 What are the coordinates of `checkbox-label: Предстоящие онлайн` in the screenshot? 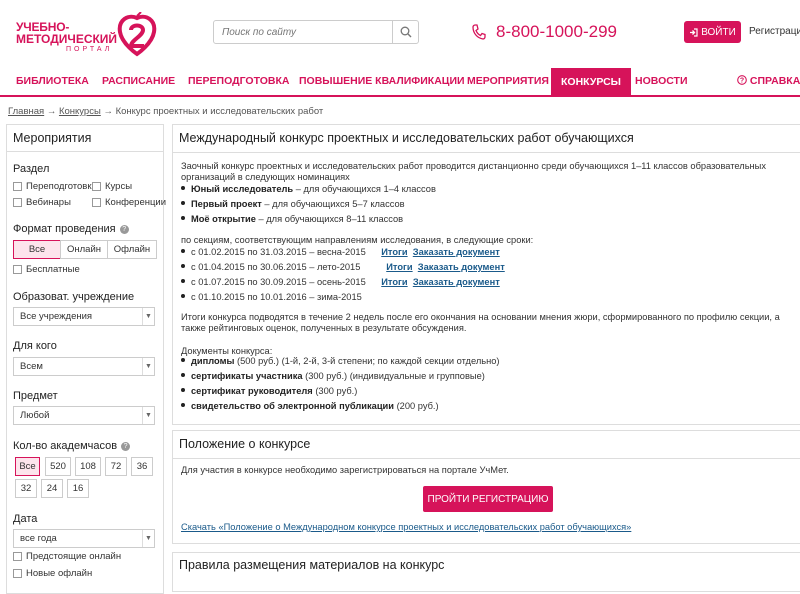 It's located at (74, 556).